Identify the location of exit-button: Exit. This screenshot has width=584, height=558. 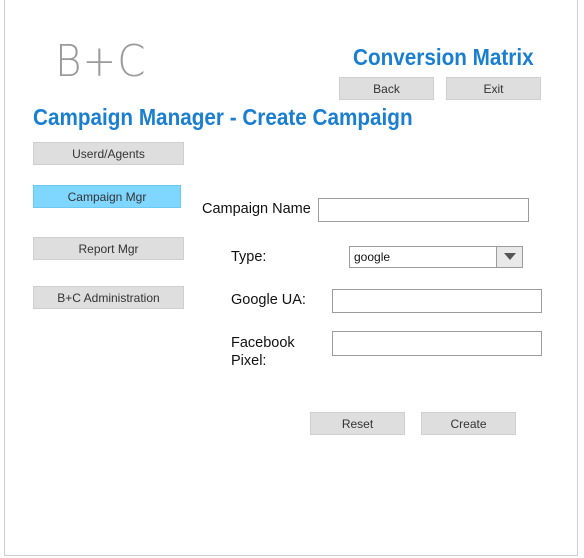
(493, 88).